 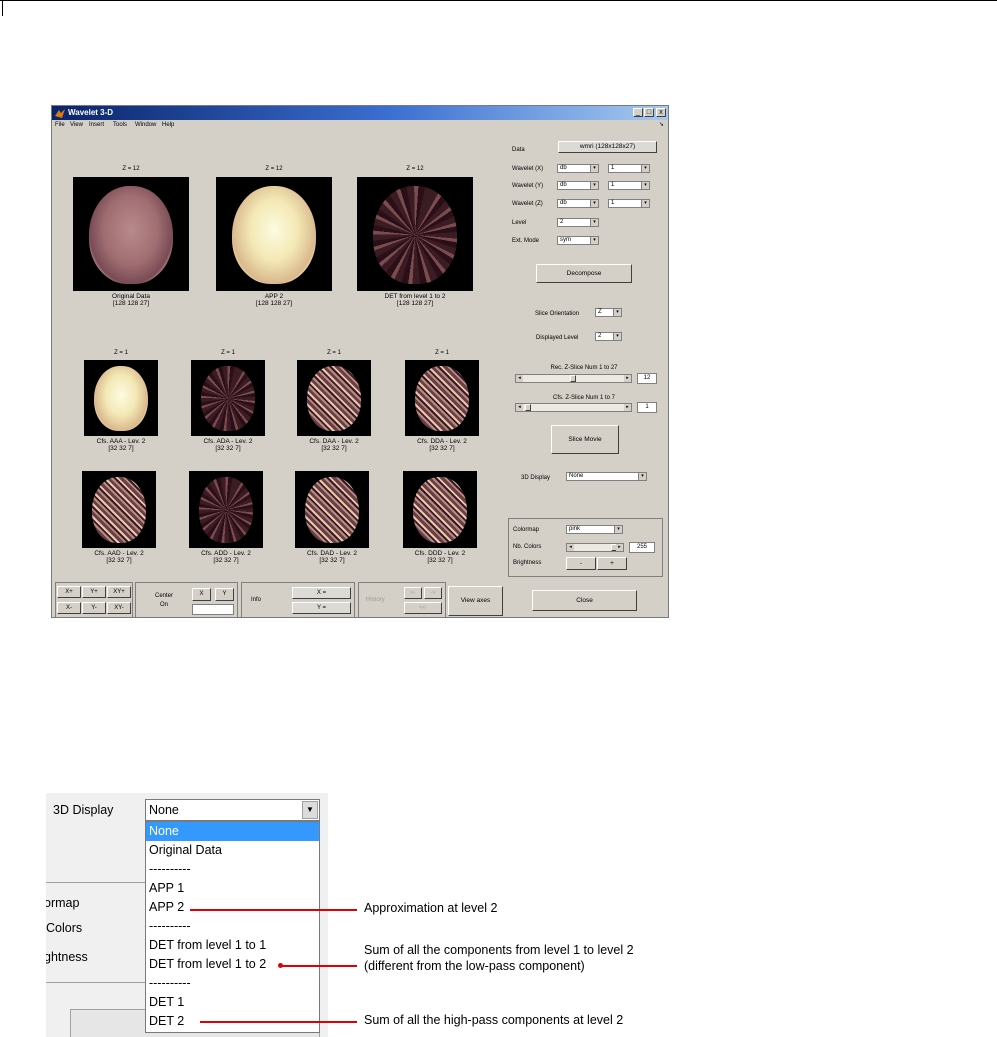 I want to click on maximize-button: □, so click(x=649, y=112).